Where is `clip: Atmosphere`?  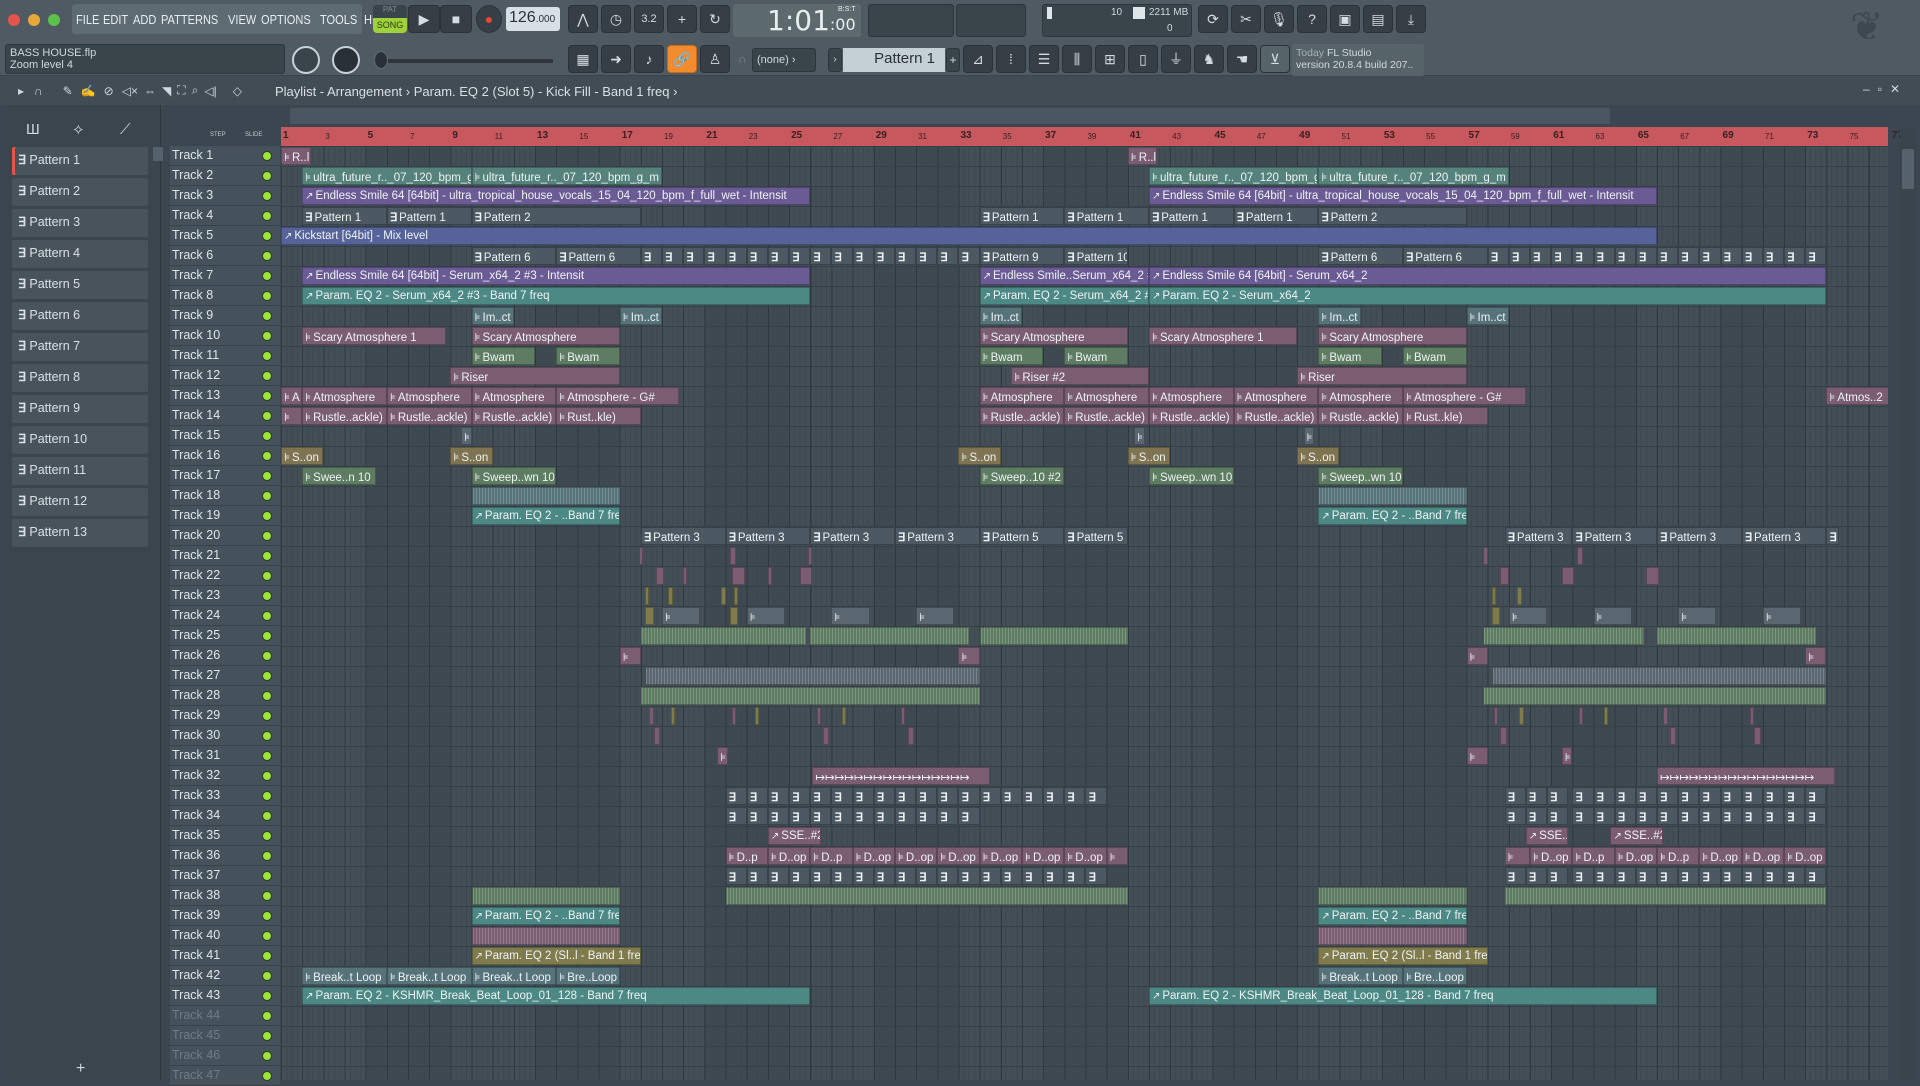
clip: Atmosphere is located at coordinates (344, 396).